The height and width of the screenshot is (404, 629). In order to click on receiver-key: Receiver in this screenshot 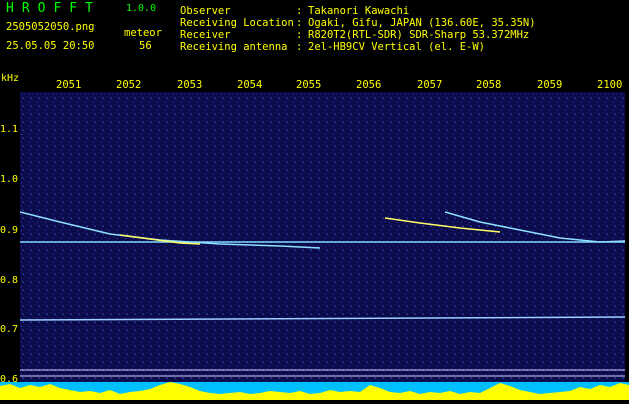, I will do `click(205, 35)`.